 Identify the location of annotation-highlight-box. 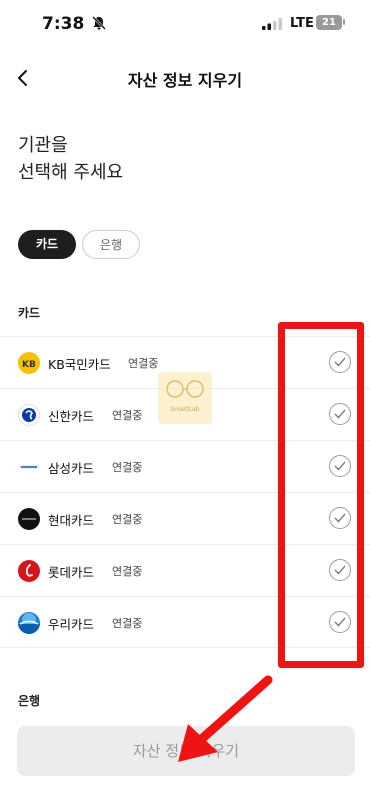
(321, 495).